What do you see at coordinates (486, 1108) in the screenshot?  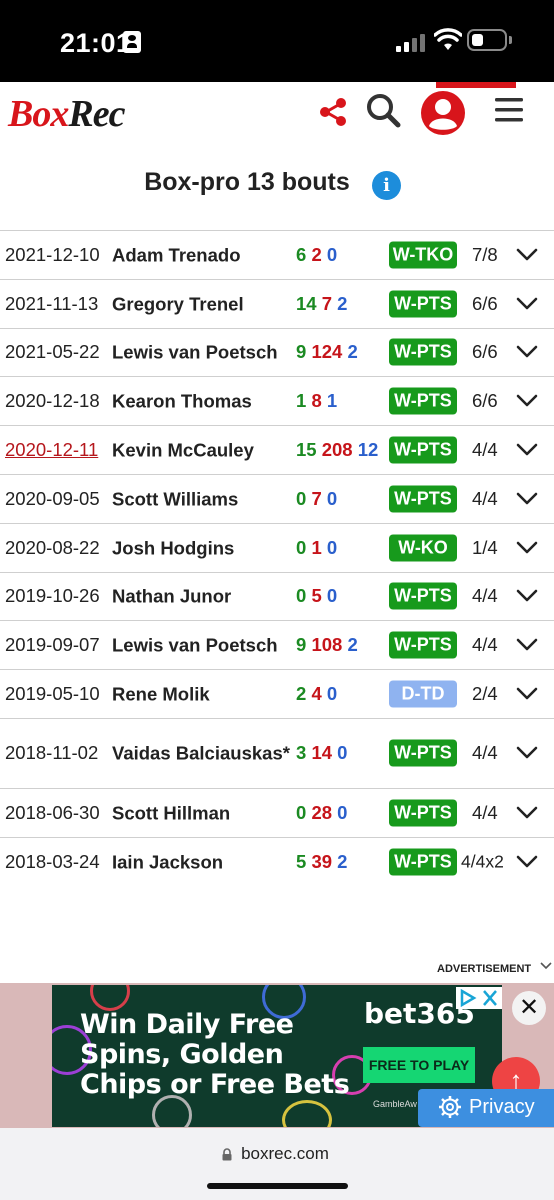 I see `privacy-button: Privacy` at bounding box center [486, 1108].